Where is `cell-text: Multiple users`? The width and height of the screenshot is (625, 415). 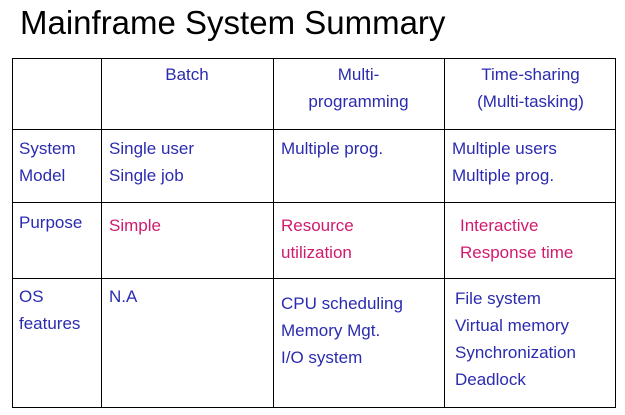 cell-text: Multiple users is located at coordinates (504, 148).